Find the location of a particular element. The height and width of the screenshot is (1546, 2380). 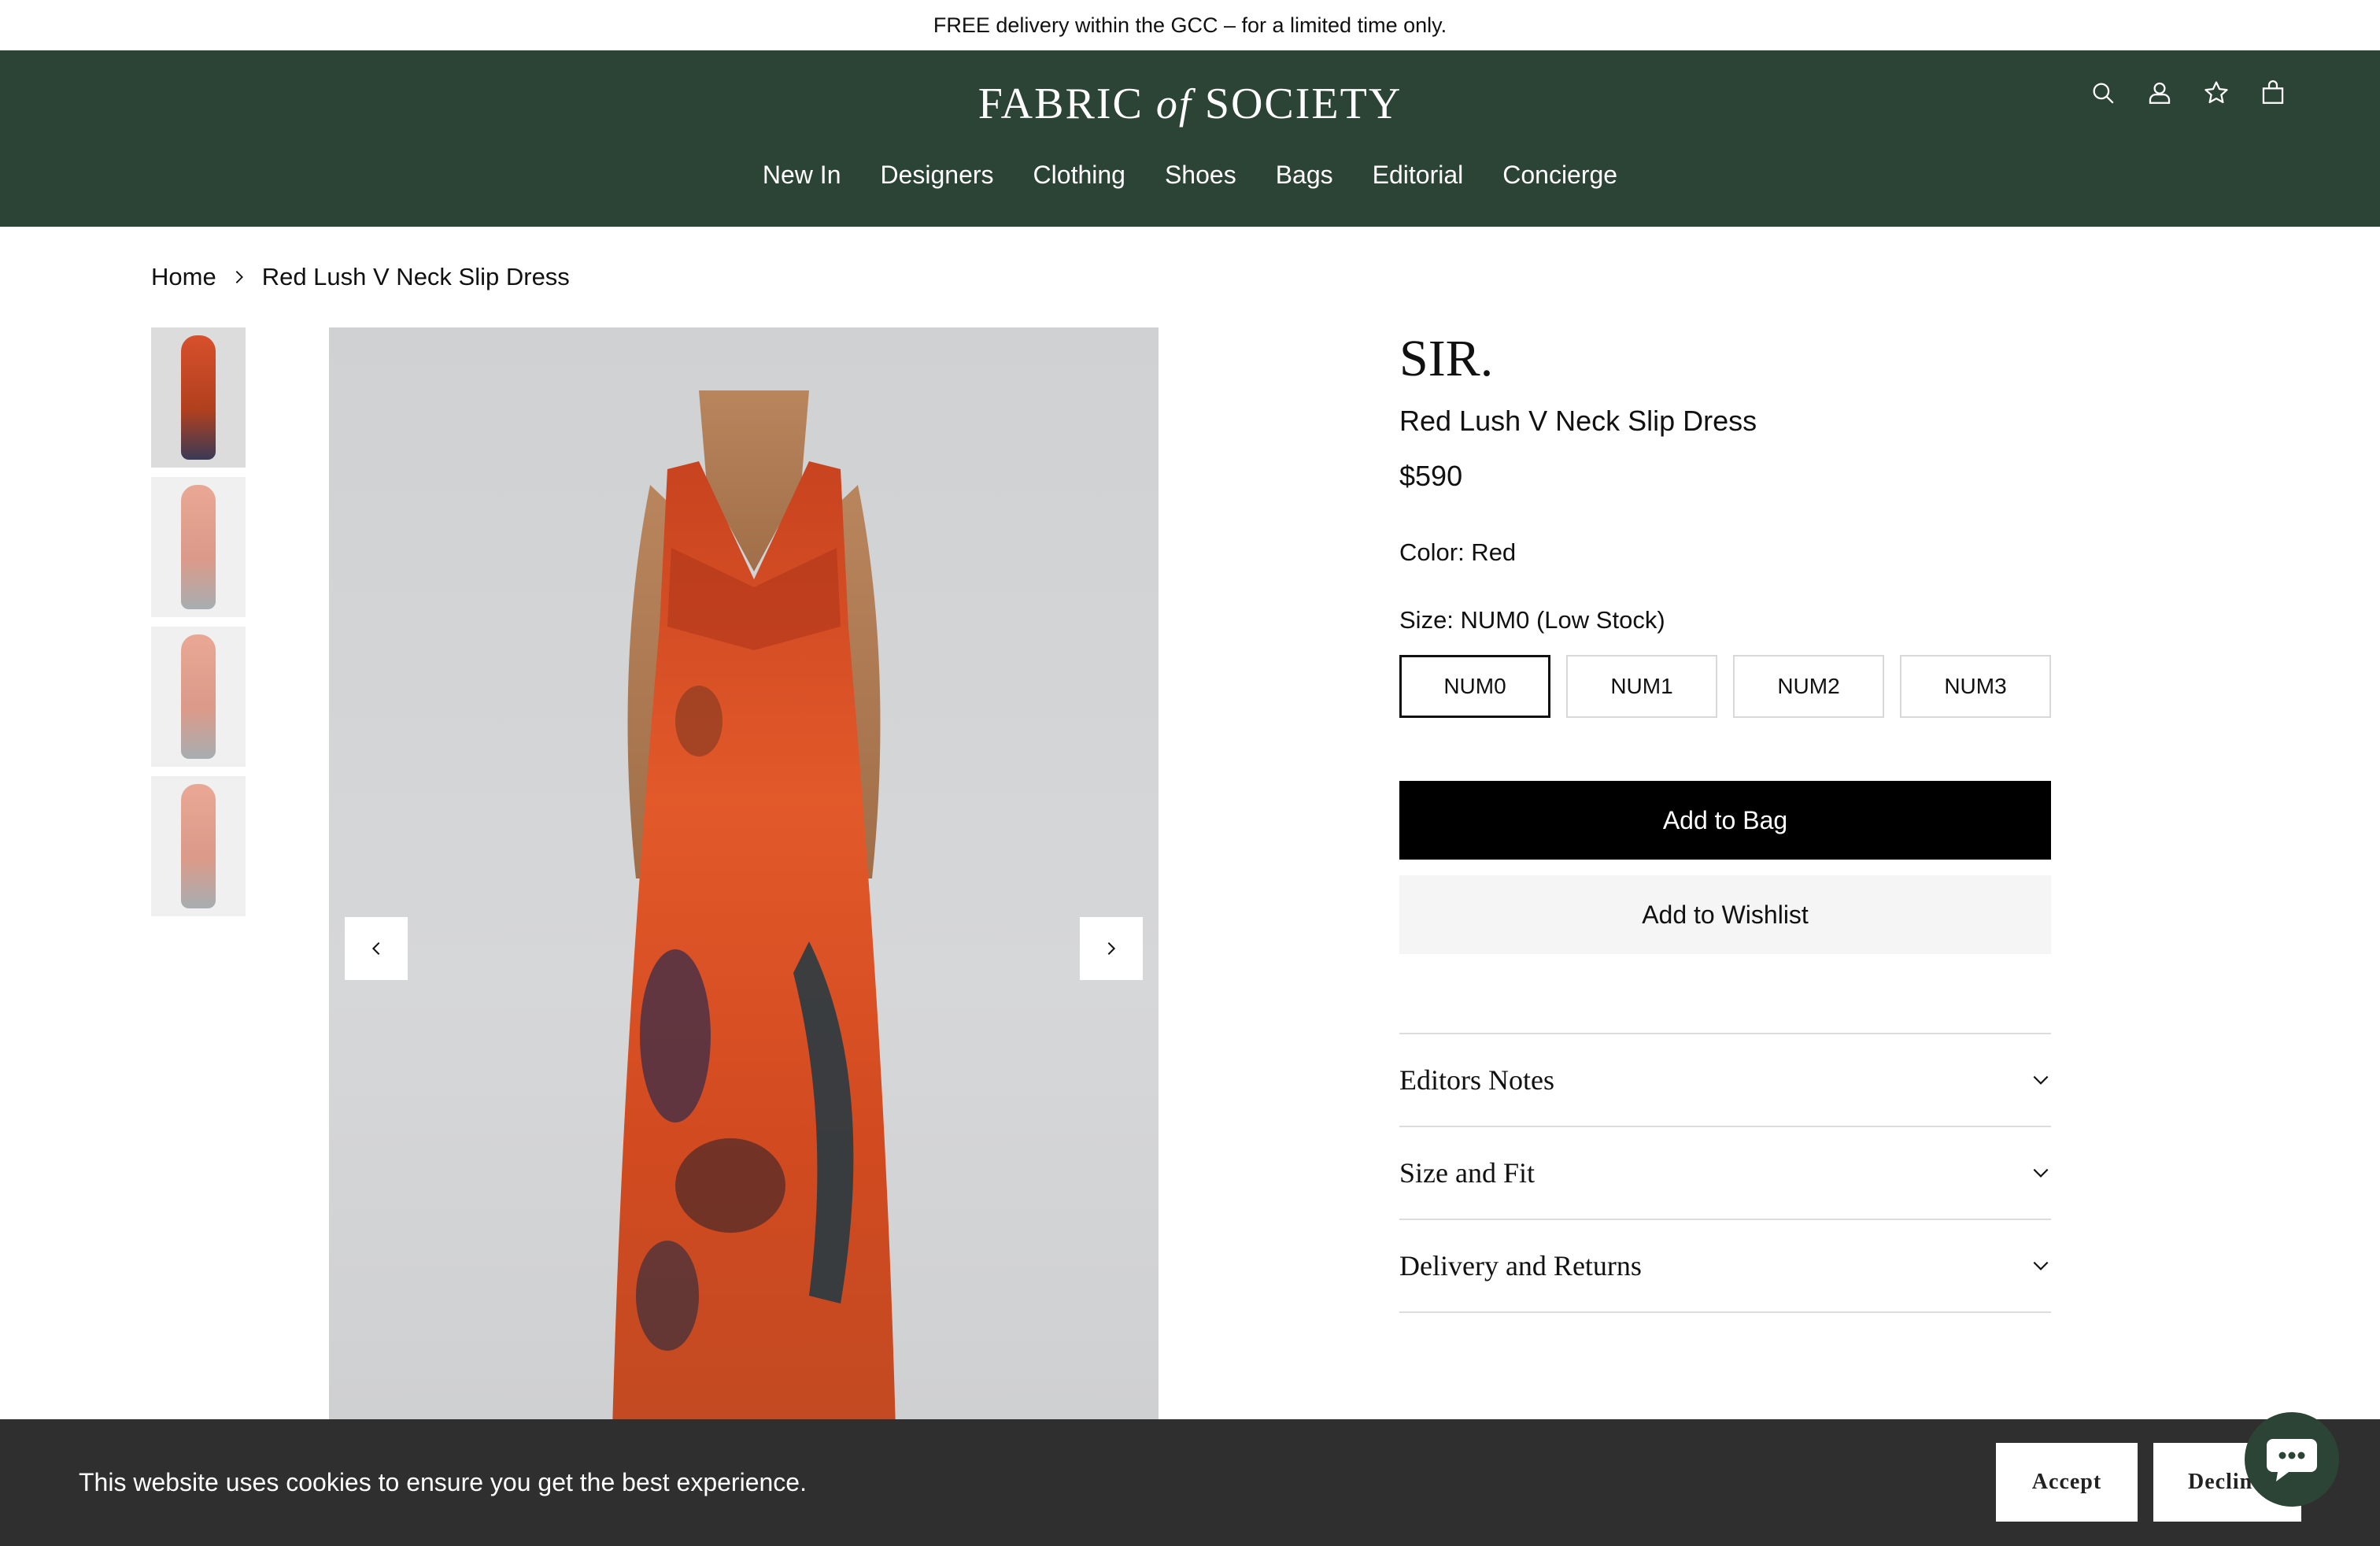

accordion-size-and-fit: Size and Fit is located at coordinates (1725, 1173).